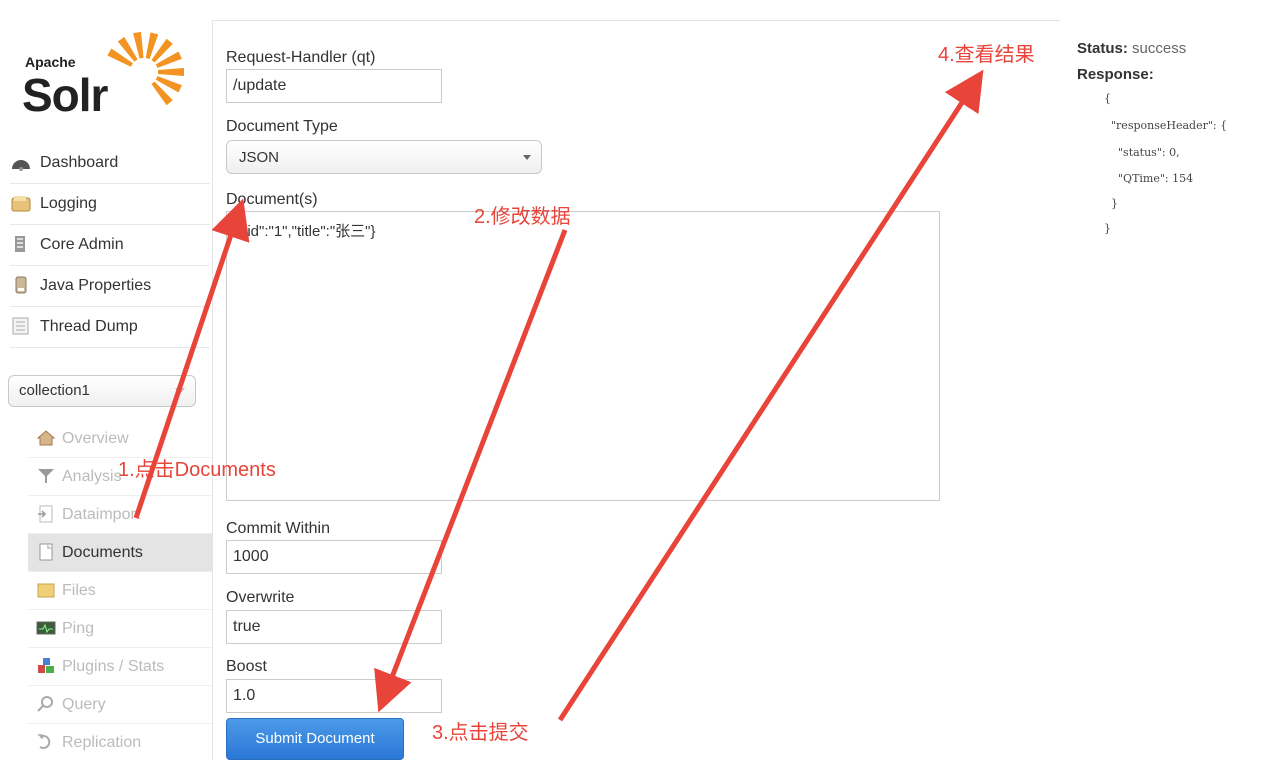  What do you see at coordinates (22, 327) in the screenshot?
I see `thread-dump-icon` at bounding box center [22, 327].